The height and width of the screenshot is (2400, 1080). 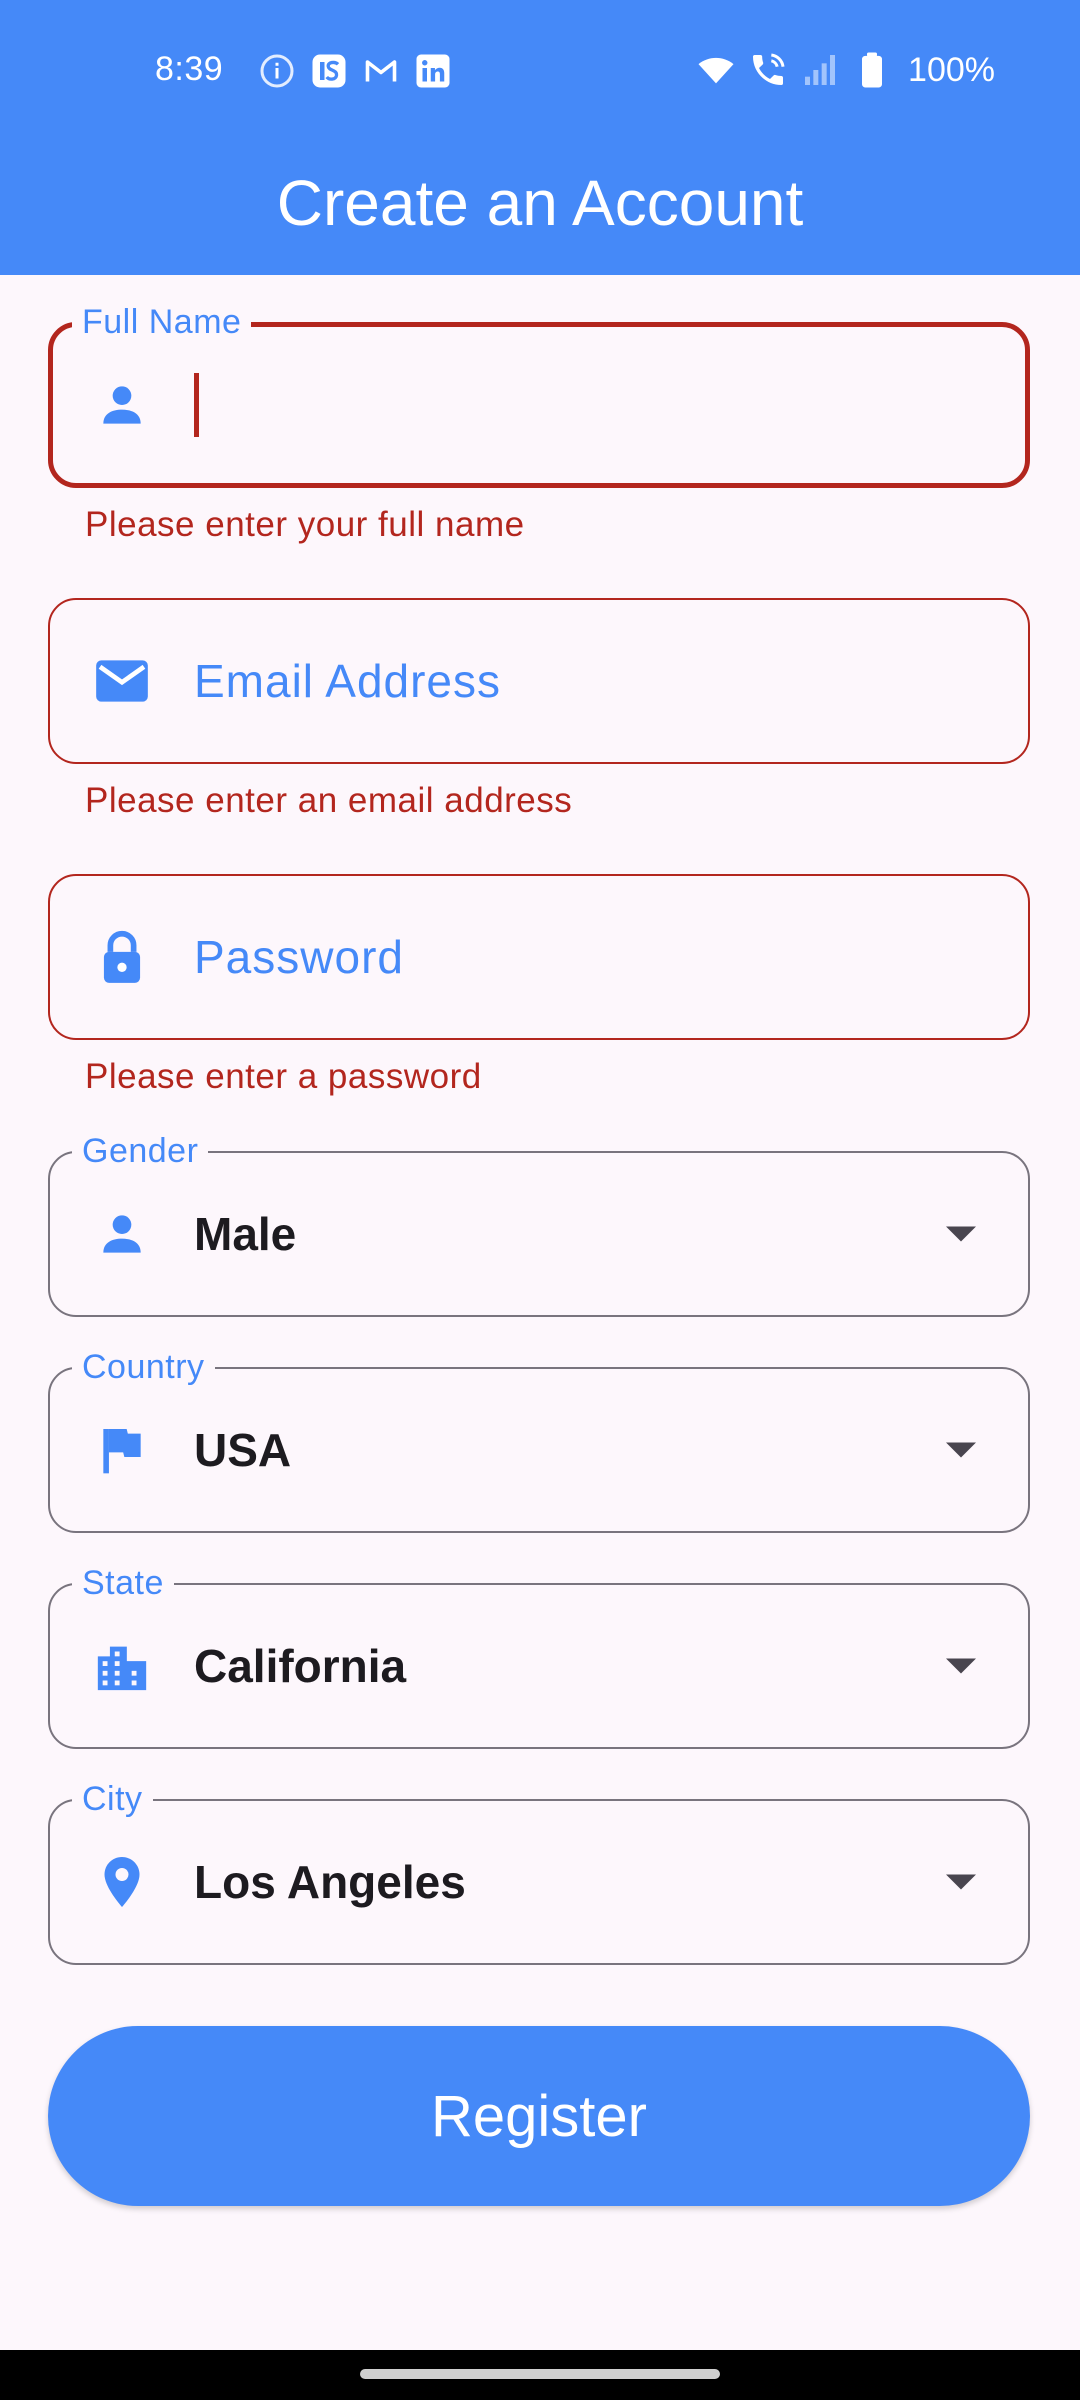 I want to click on lock-icon, so click(x=122, y=957).